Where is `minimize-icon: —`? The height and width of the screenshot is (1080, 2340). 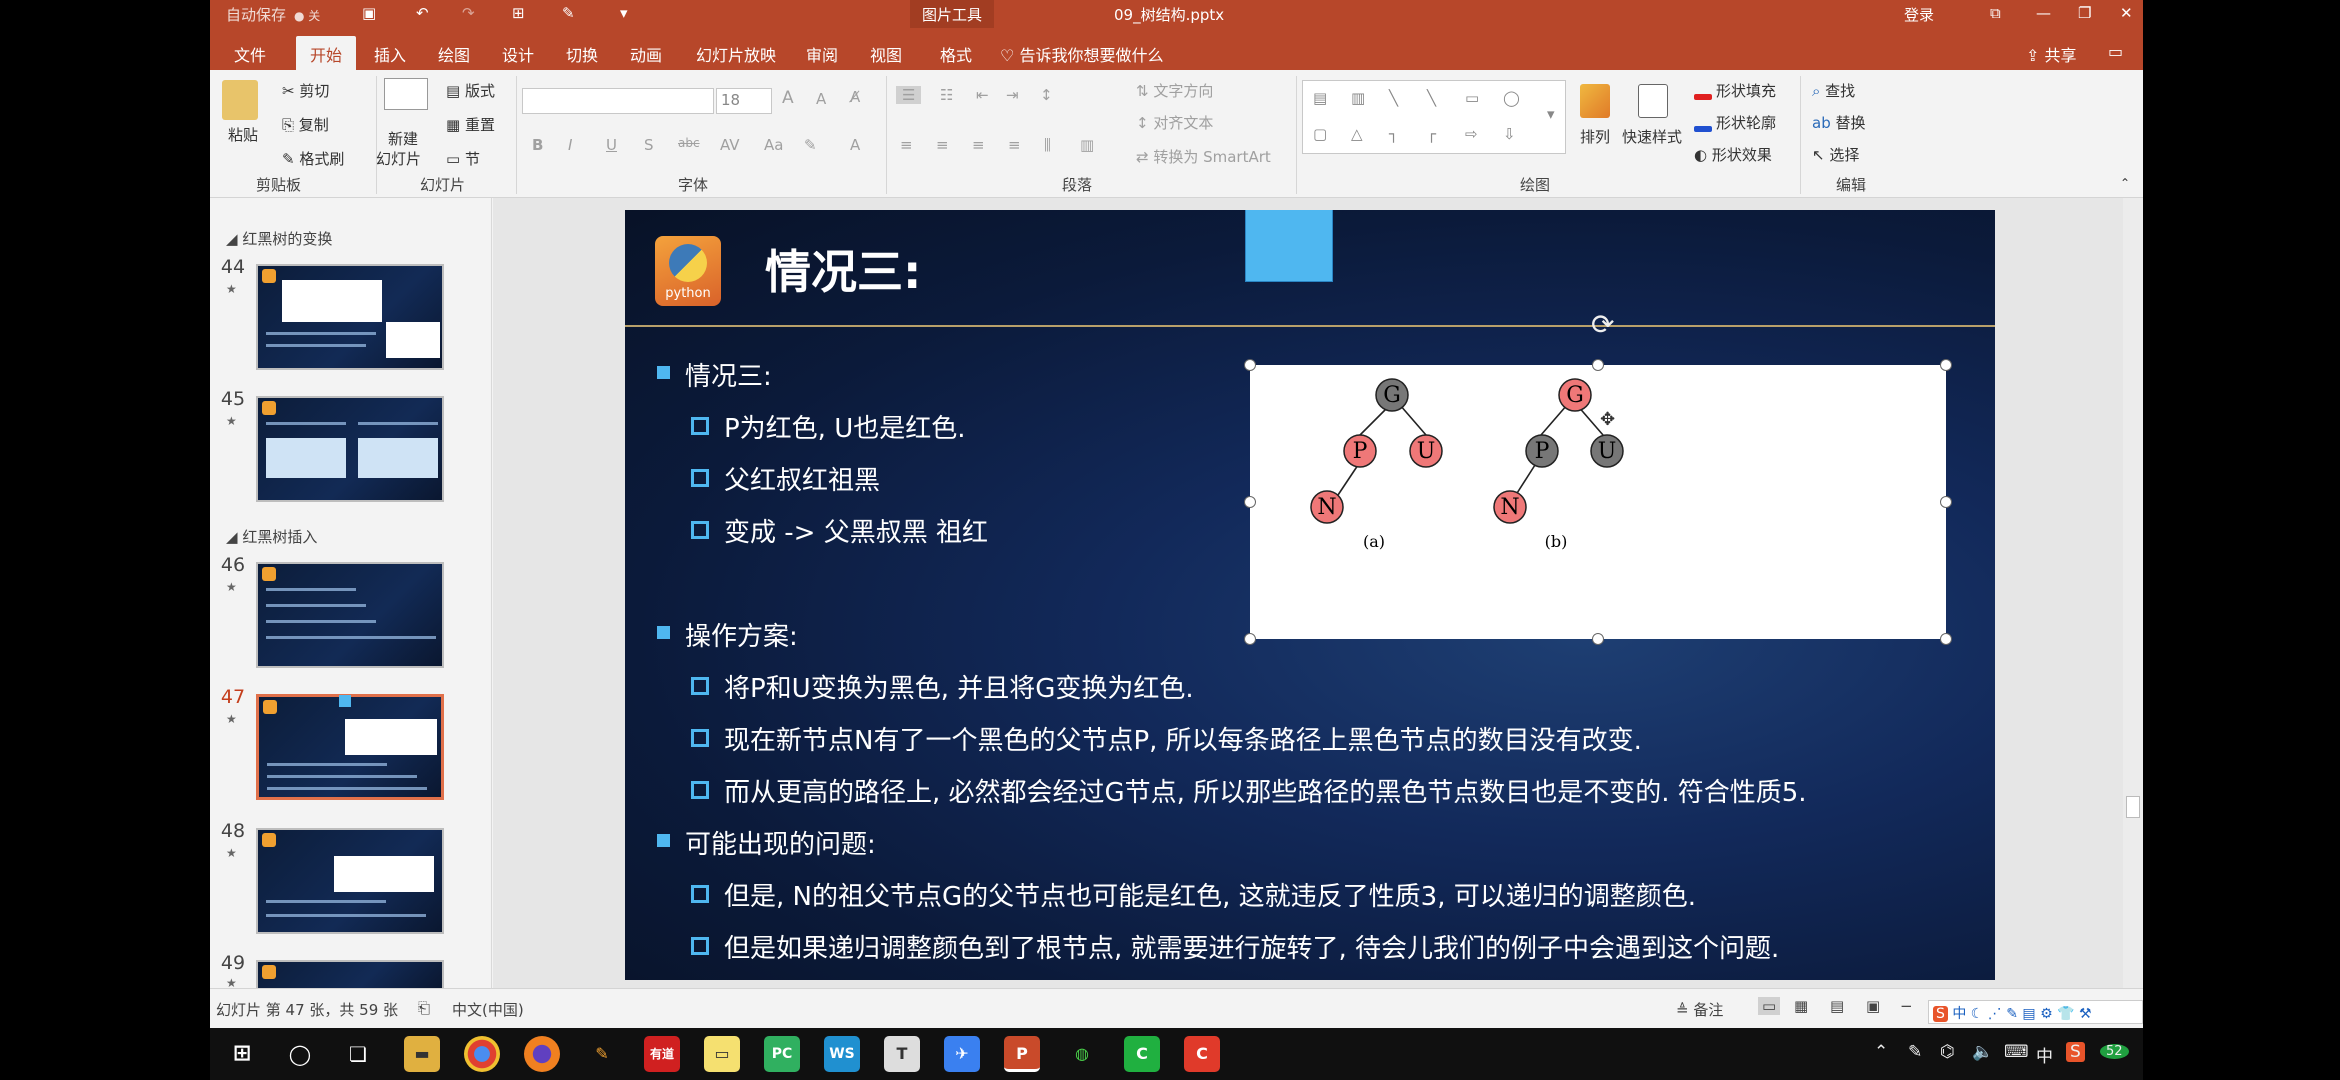 minimize-icon: — is located at coordinates (2043, 13).